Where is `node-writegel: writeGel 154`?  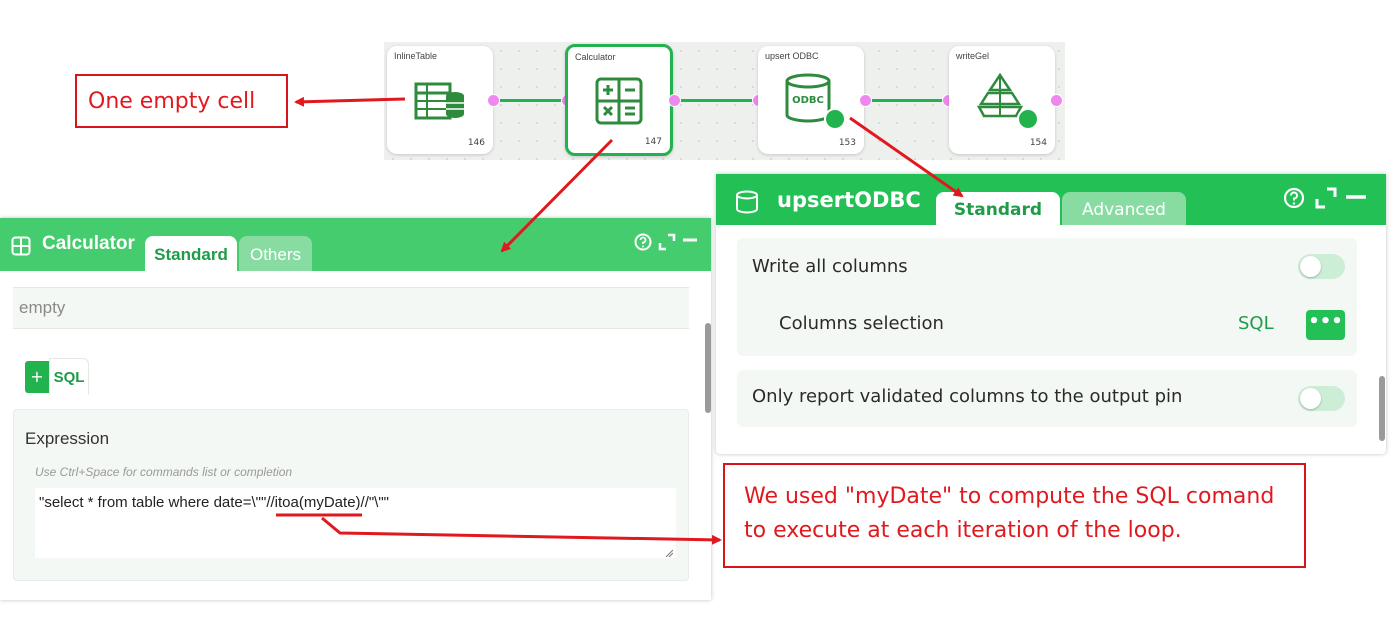 node-writegel: writeGel 154 is located at coordinates (1002, 100).